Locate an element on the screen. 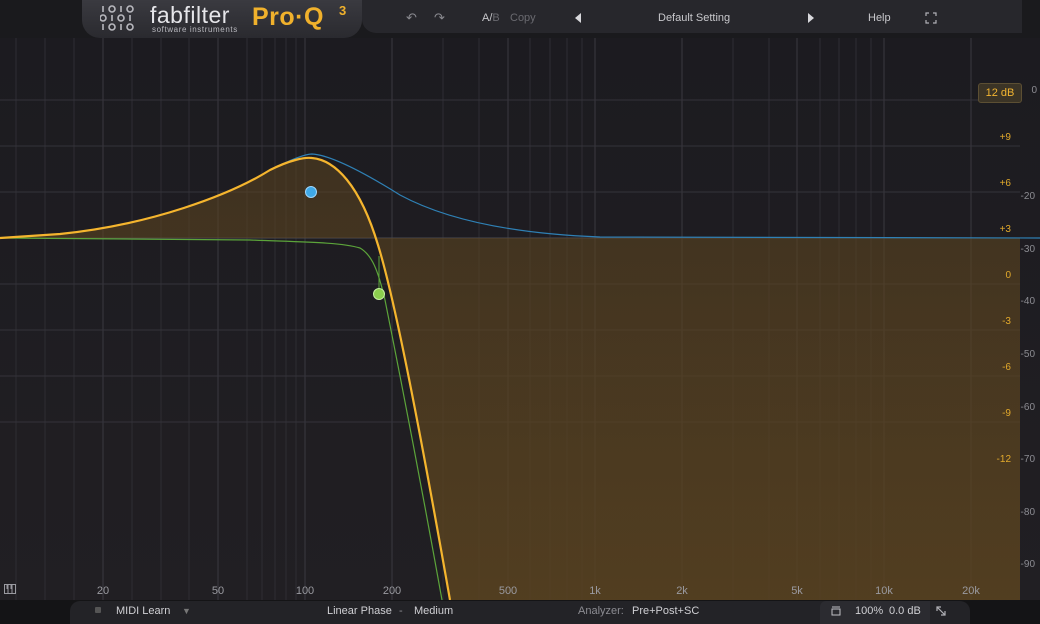  analyzer-label: Analyzer: is located at coordinates (601, 611).